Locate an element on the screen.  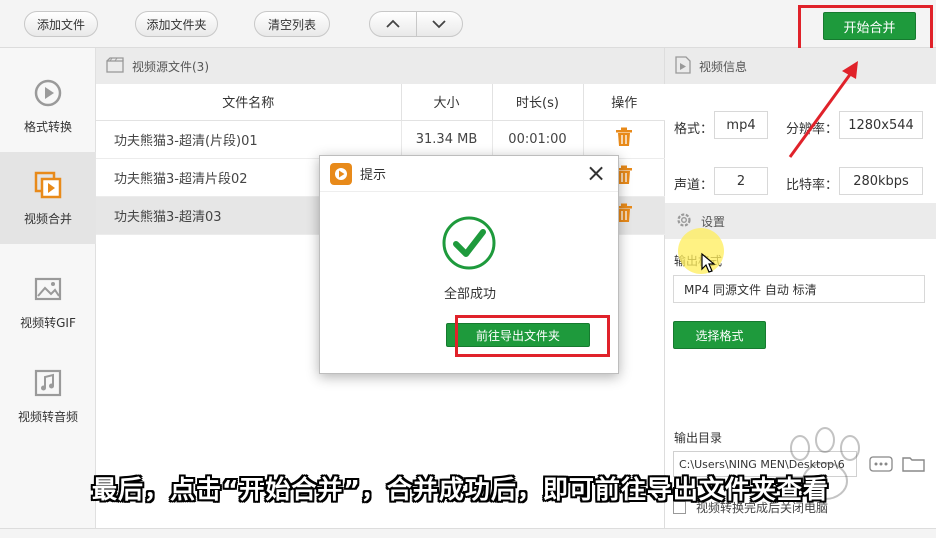
move-buttons is located at coordinates (416, 24).